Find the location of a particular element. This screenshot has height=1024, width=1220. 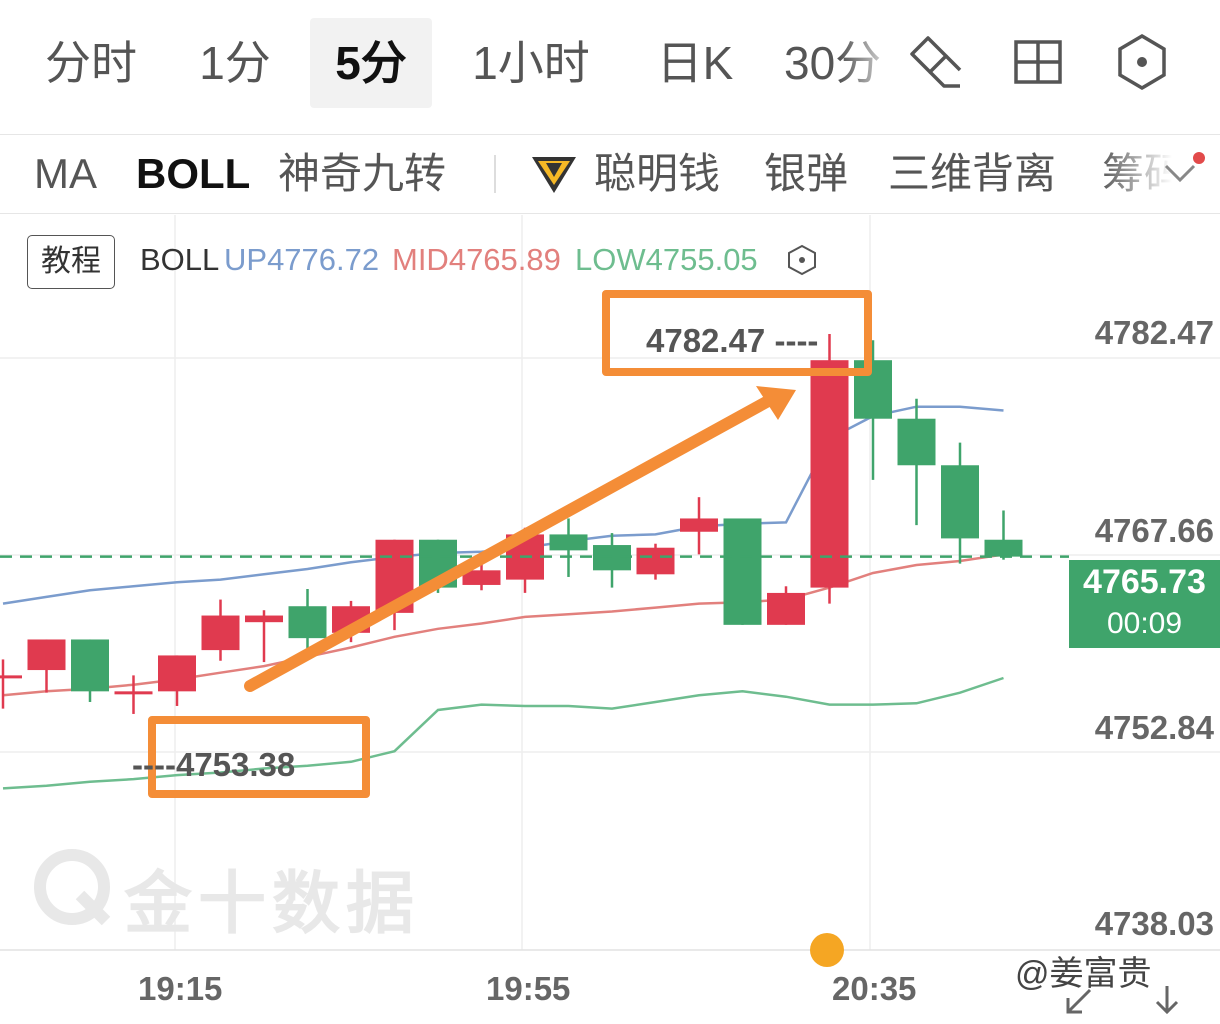

high-annotation-value: 4782.47 ---- is located at coordinates (732, 340).